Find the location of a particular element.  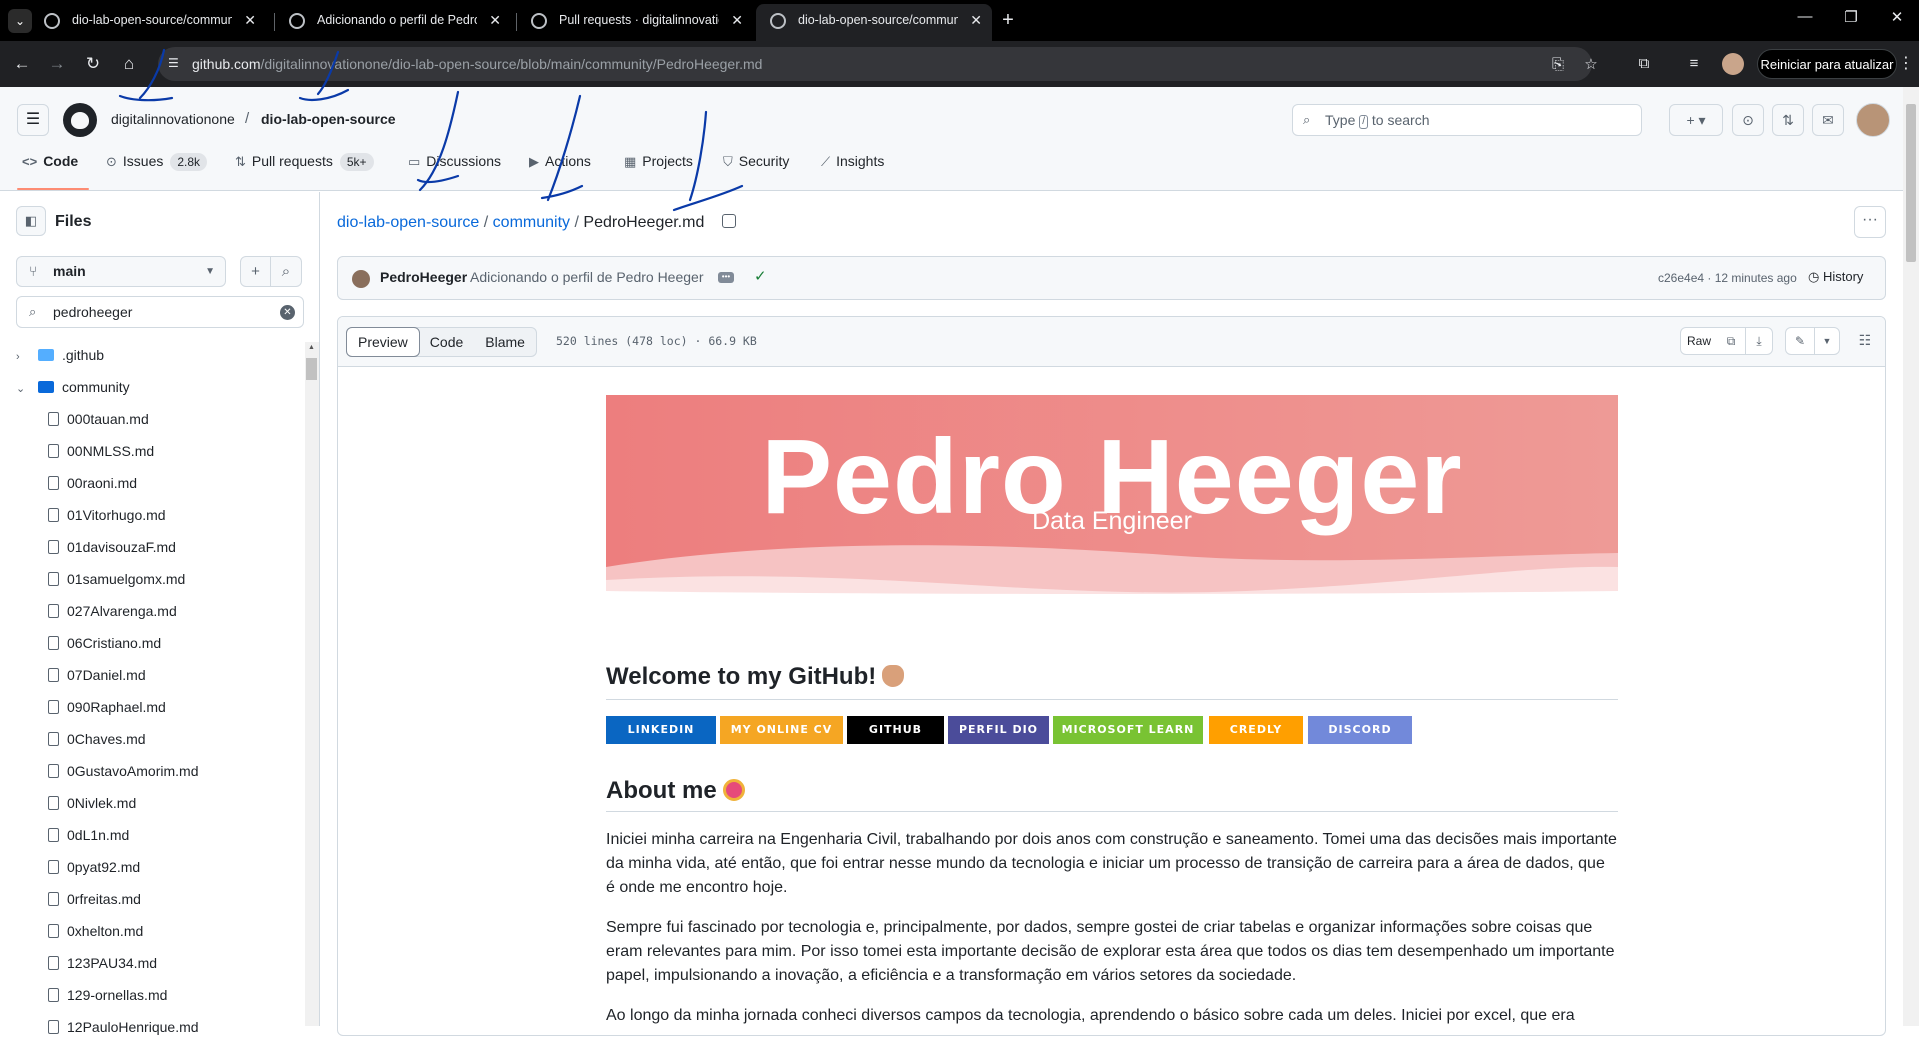

badge-github: GITHUB is located at coordinates (895, 730).